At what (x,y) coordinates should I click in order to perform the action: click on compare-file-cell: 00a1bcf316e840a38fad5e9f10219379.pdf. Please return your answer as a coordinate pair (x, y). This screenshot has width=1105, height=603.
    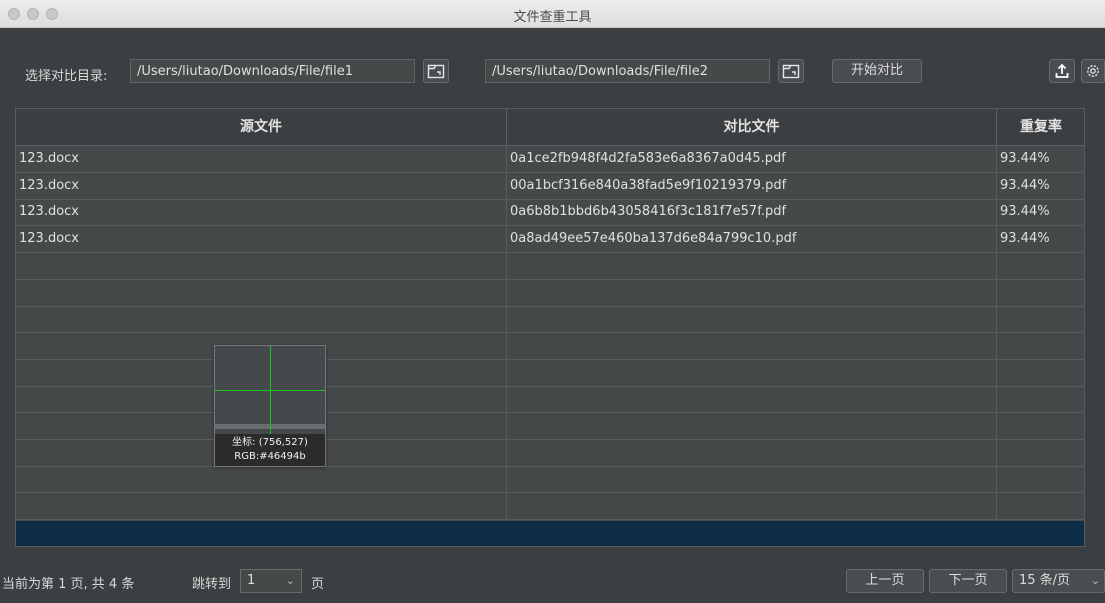
    Looking at the image, I should click on (752, 185).